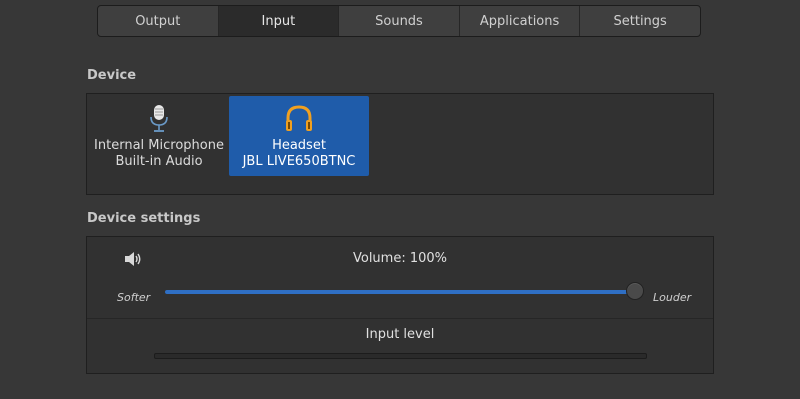 The image size is (800, 399). What do you see at coordinates (134, 297) in the screenshot?
I see `softer-label: Softer` at bounding box center [134, 297].